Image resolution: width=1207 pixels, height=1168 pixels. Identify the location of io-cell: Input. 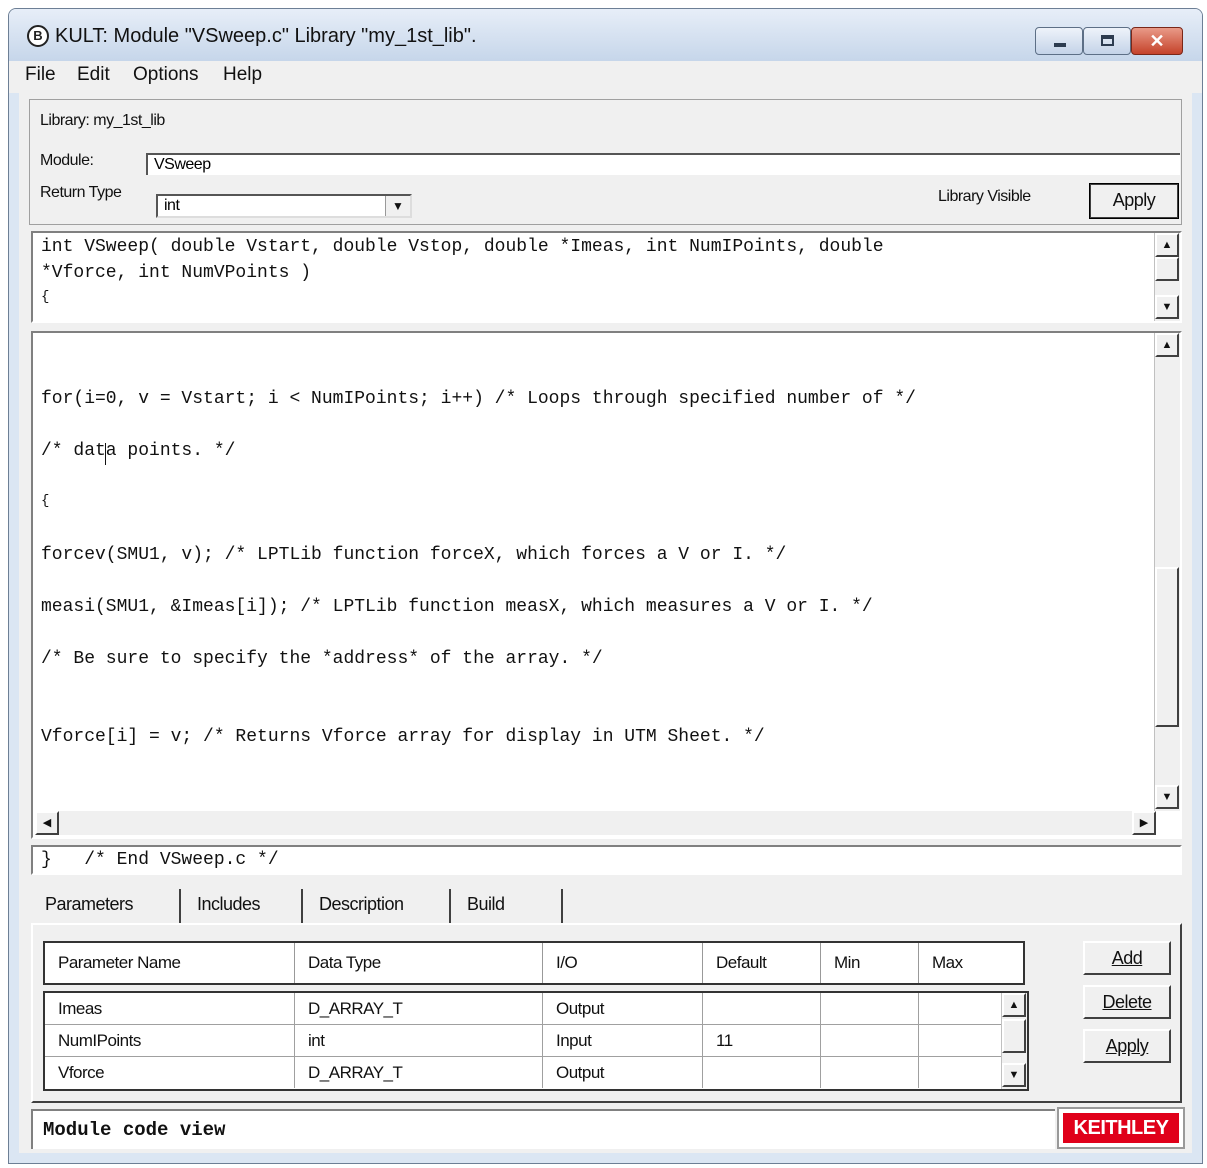
(623, 1040).